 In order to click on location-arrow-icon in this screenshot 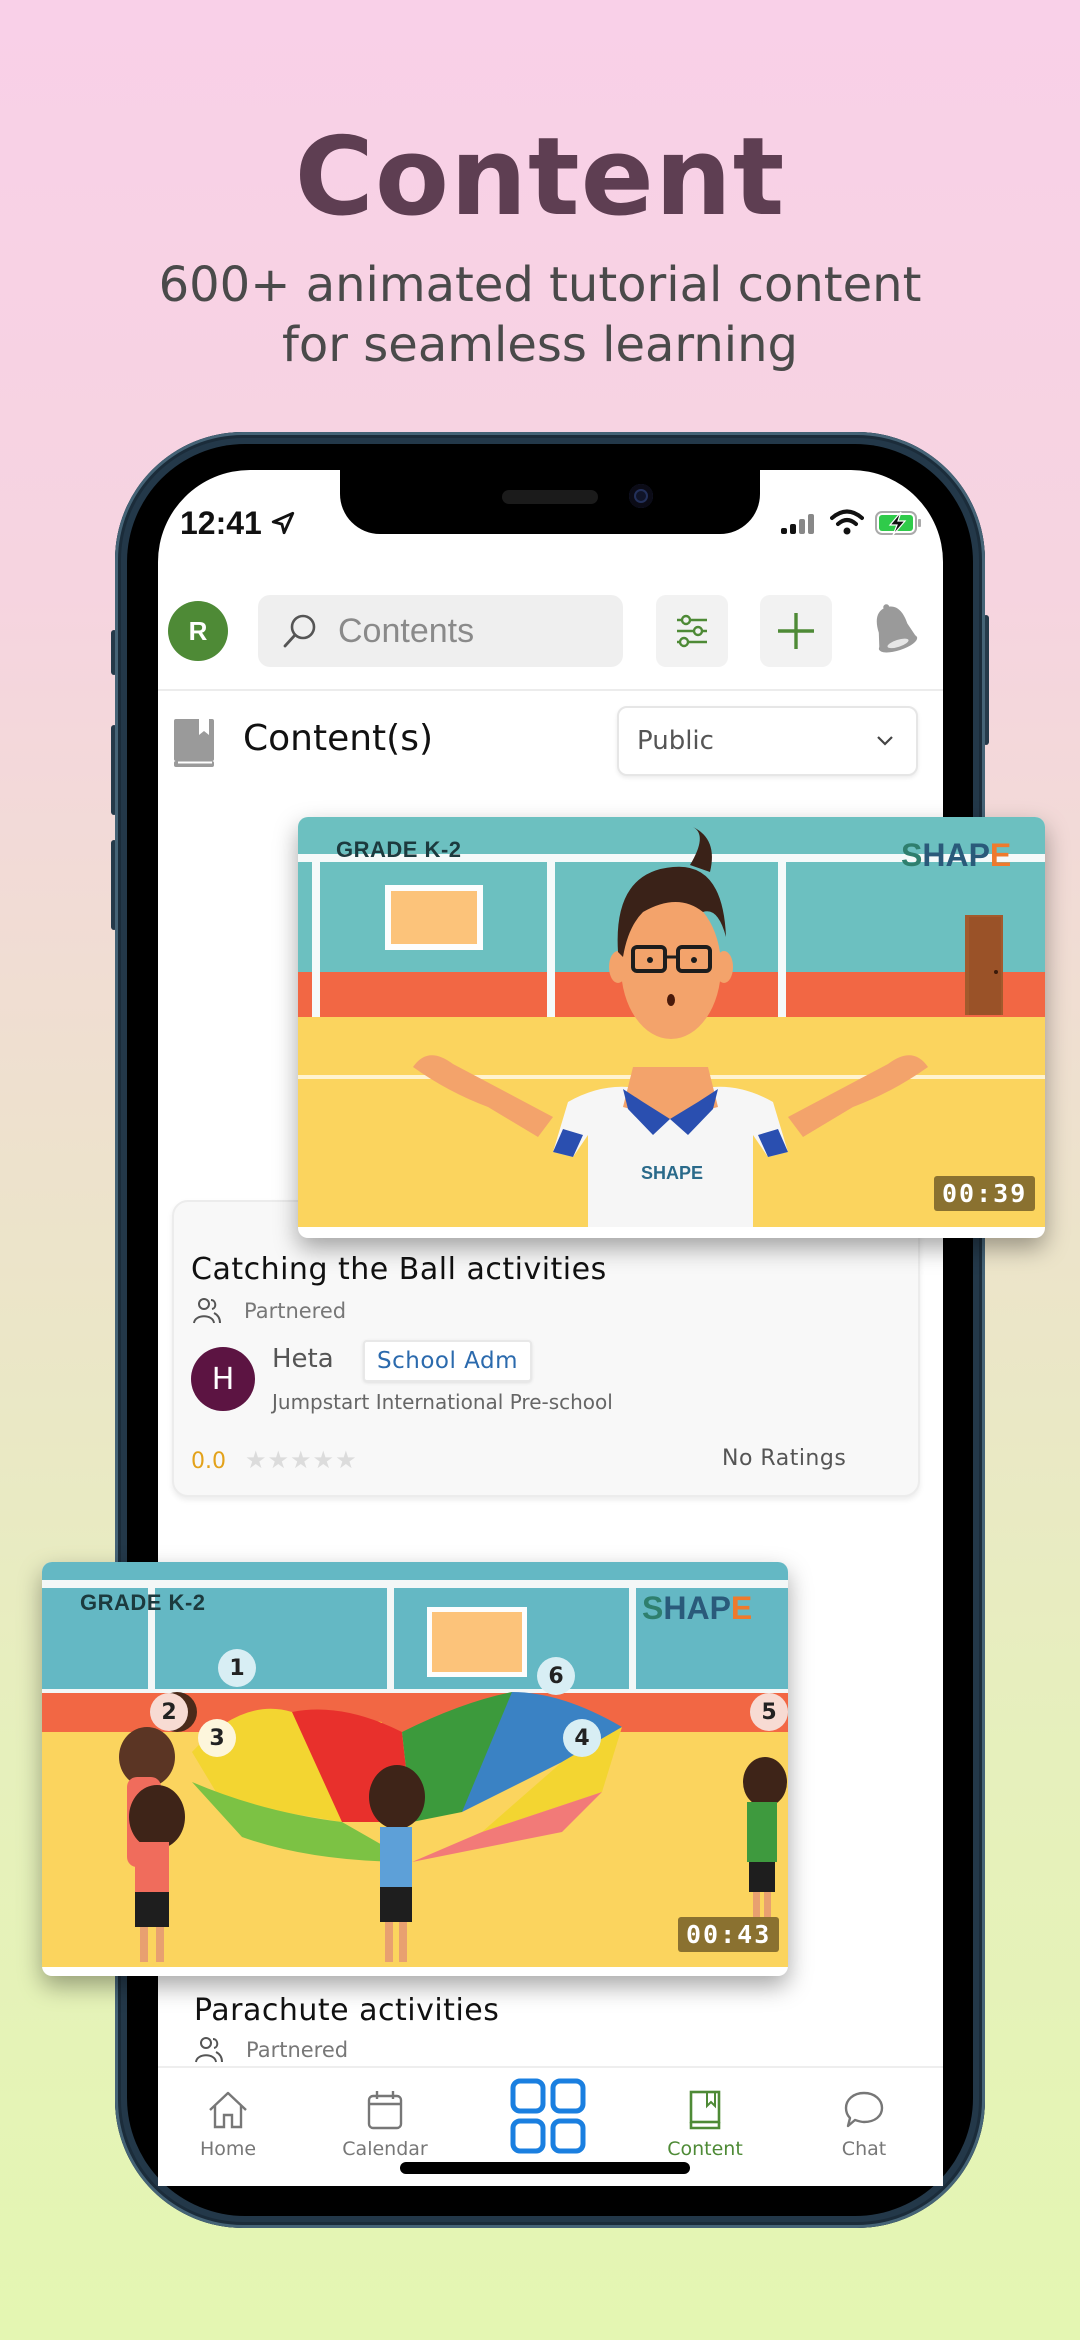, I will do `click(283, 523)`.